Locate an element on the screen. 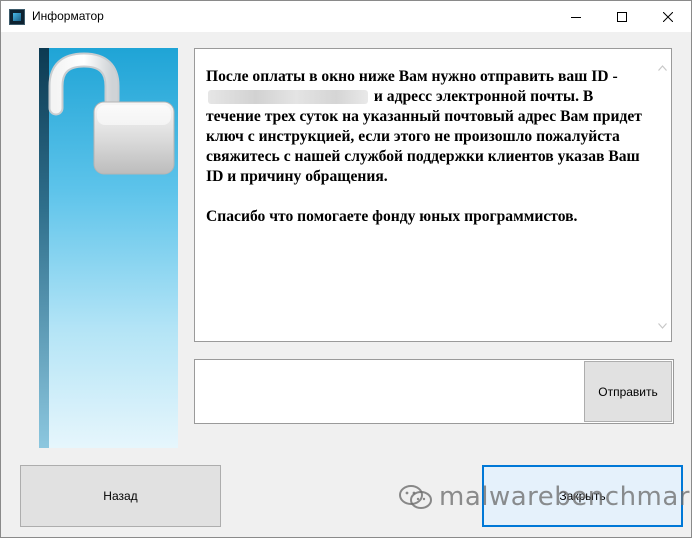 Image resolution: width=692 pixels, height=538 pixels. close-window-button is located at coordinates (668, 16).